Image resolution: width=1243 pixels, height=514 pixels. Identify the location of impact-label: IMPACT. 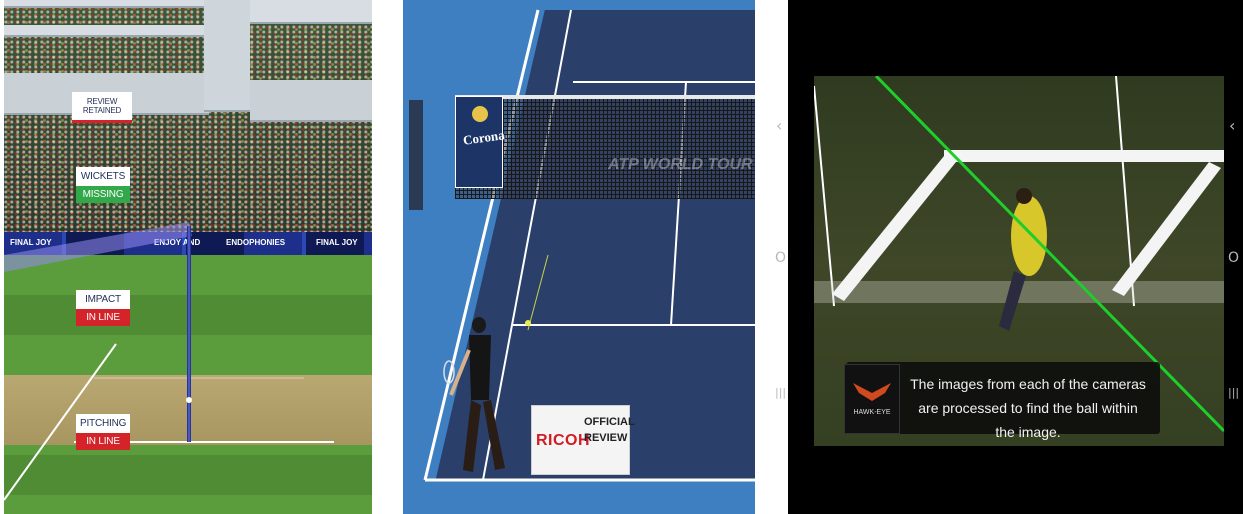
(103, 299).